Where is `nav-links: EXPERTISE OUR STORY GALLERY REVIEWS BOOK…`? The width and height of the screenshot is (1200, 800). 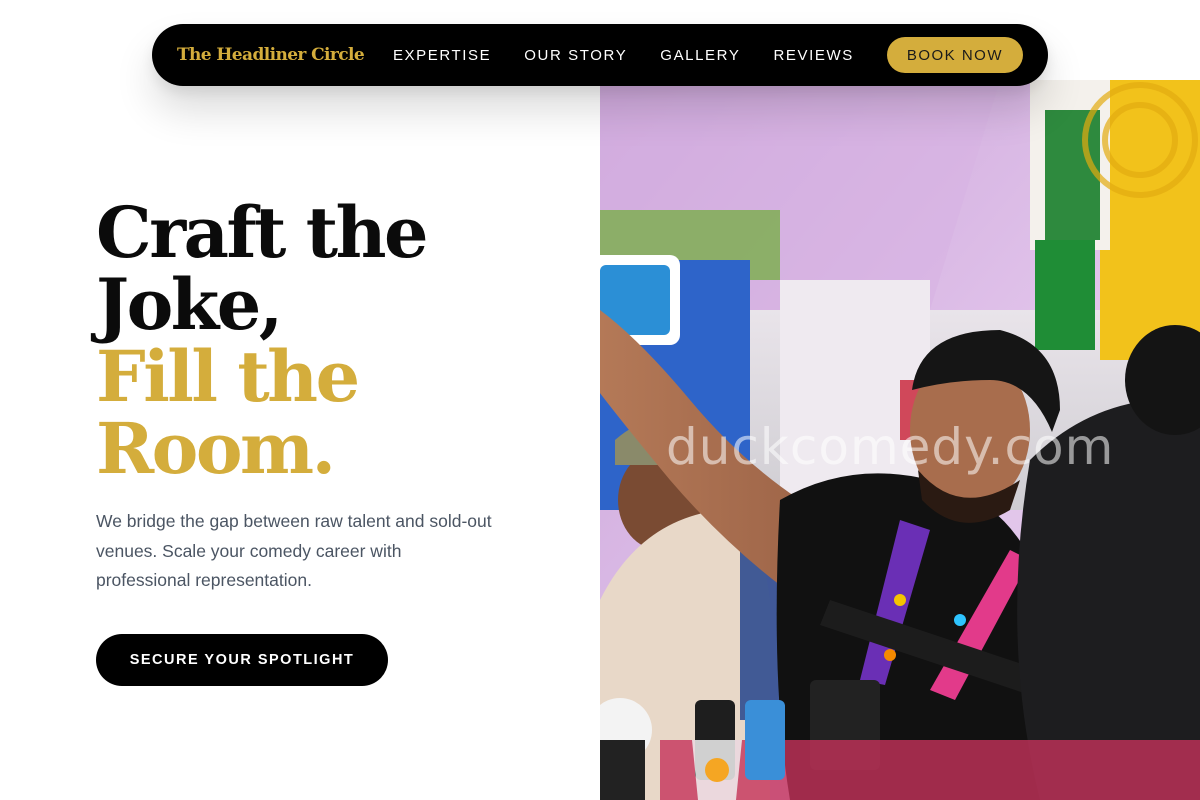
nav-links: EXPERTISE OUR STORY GALLERY REVIEWS BOOK… is located at coordinates (708, 55).